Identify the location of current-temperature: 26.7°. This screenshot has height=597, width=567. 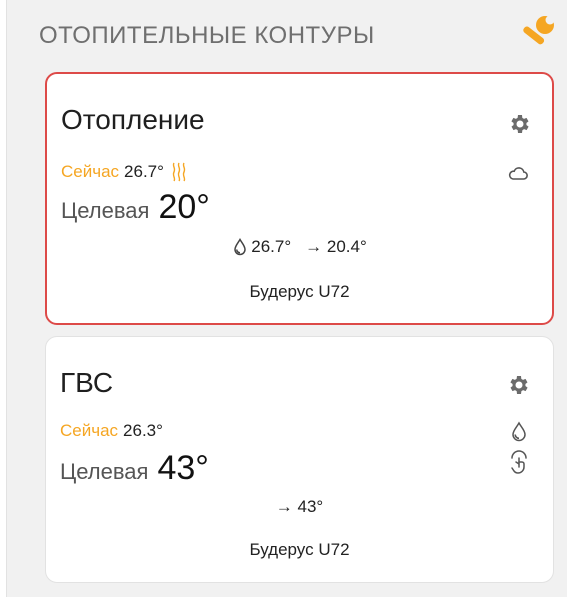
(144, 171).